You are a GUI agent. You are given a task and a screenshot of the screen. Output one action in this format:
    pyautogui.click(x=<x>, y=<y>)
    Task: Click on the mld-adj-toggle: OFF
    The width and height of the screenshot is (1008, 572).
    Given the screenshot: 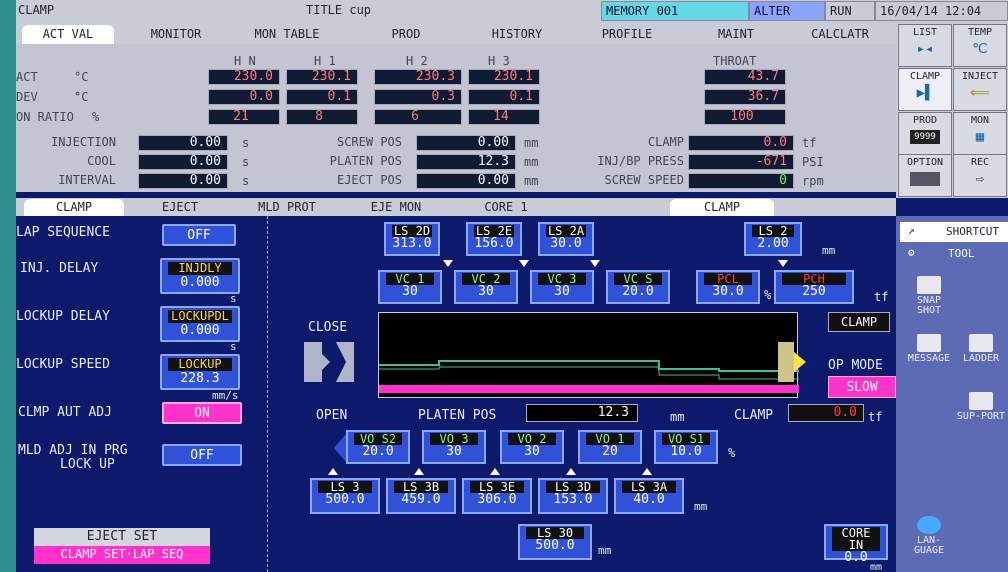 What is the action you would take?
    pyautogui.click(x=202, y=455)
    